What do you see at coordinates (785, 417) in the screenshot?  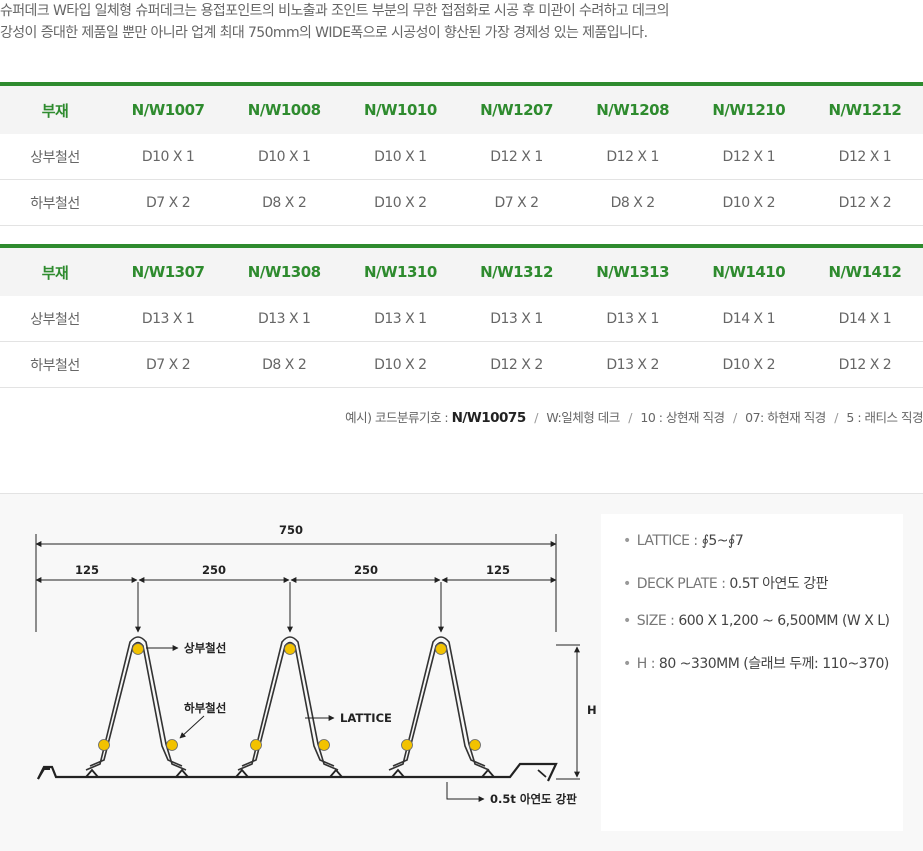 I see `legend-item: 07: 하현재 직경` at bounding box center [785, 417].